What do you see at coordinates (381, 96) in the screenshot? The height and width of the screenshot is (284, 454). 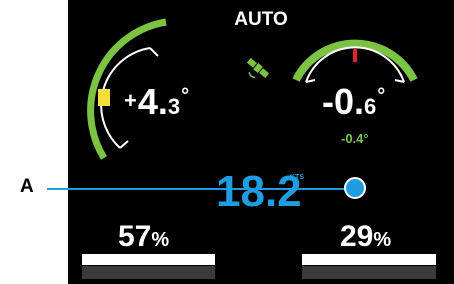 I see `heading-degree: °` at bounding box center [381, 96].